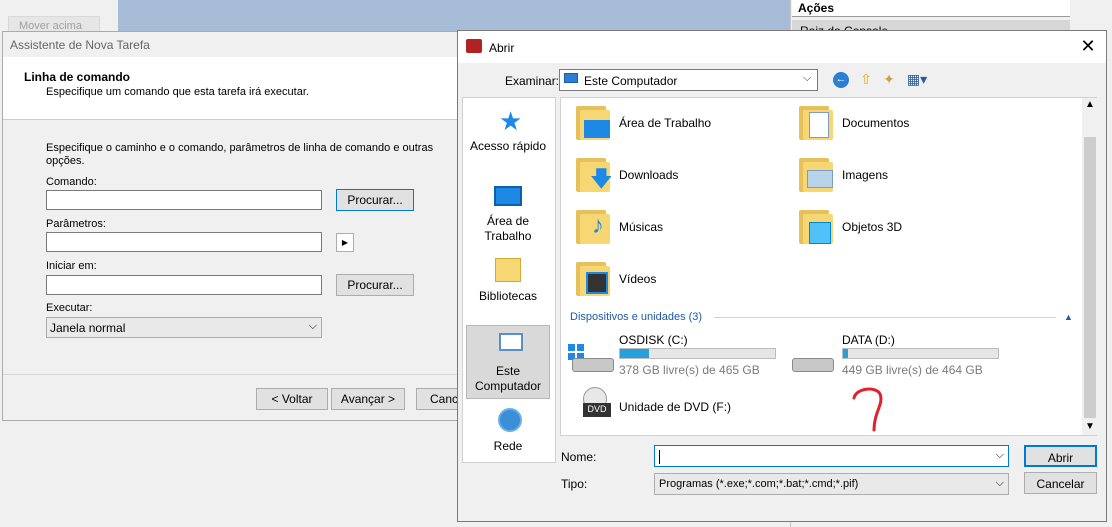 Image resolution: width=1112 pixels, height=527 pixels. What do you see at coordinates (659, 456) in the screenshot?
I see `text-caret` at bounding box center [659, 456].